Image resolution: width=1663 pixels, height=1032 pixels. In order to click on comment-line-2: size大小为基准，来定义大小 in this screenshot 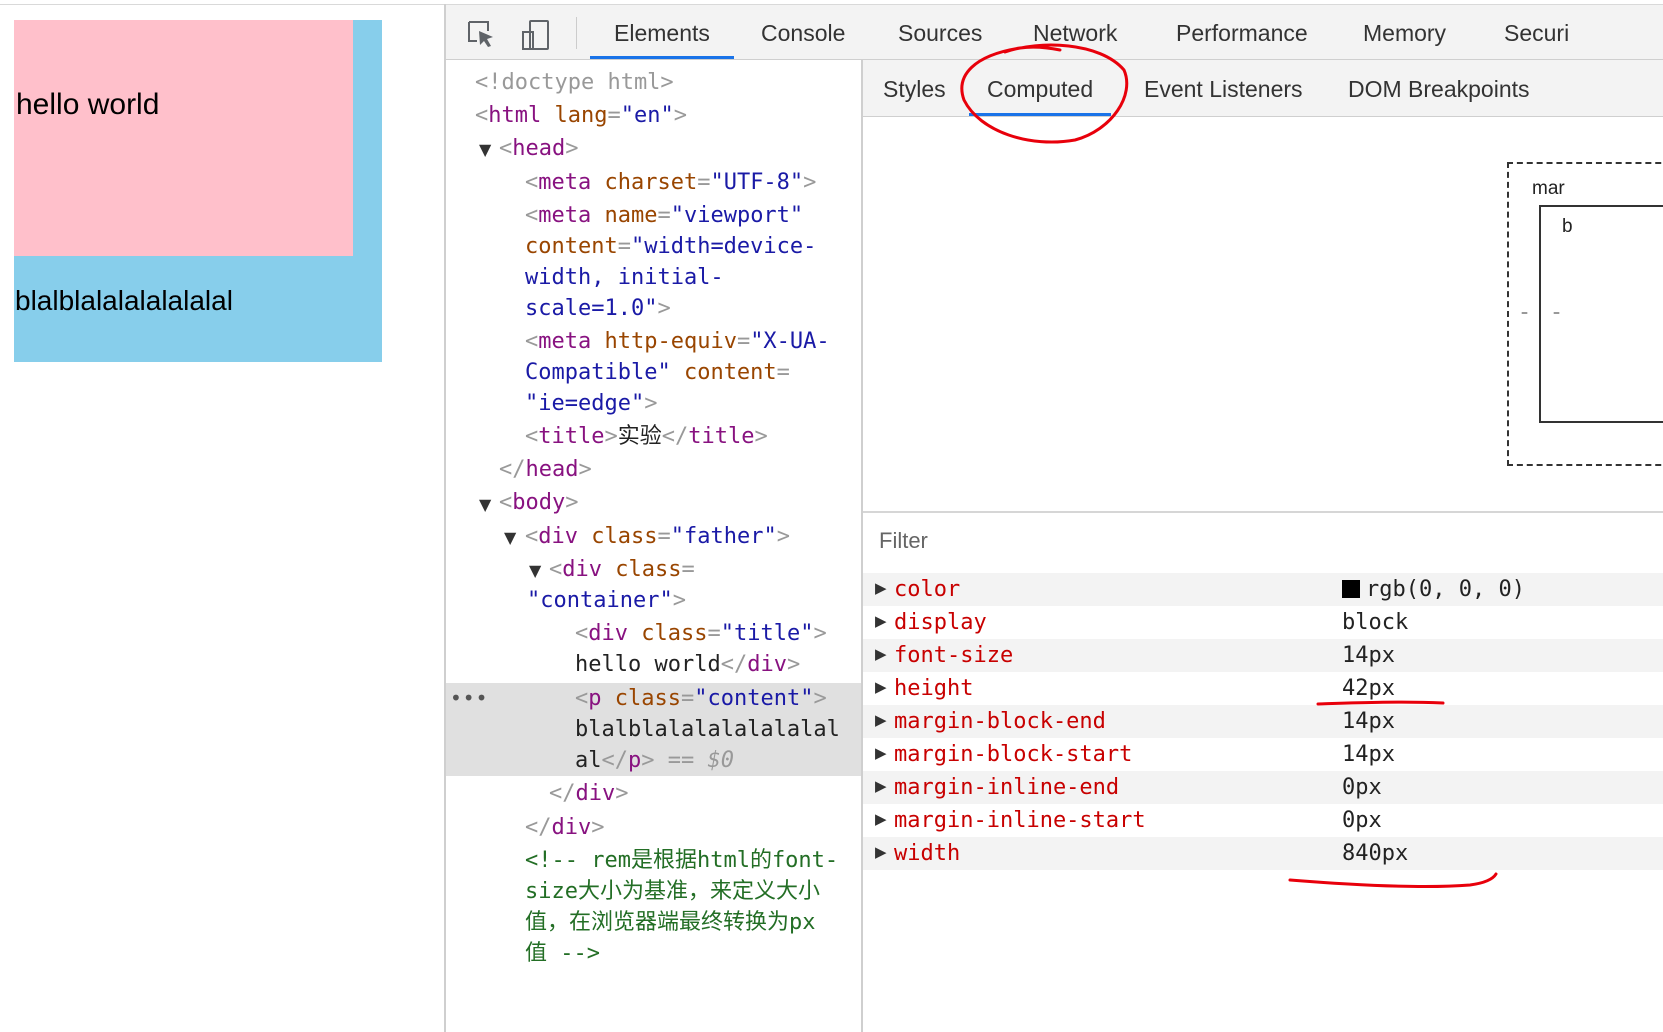, I will do `click(672, 891)`.